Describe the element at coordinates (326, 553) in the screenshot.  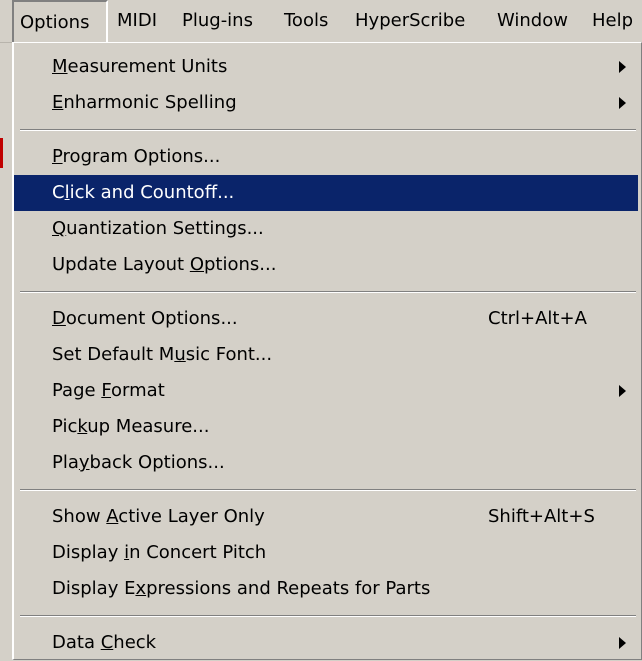
I see `menu-item-display-in-concert-pitch: Display in Concert Pitch` at that location.